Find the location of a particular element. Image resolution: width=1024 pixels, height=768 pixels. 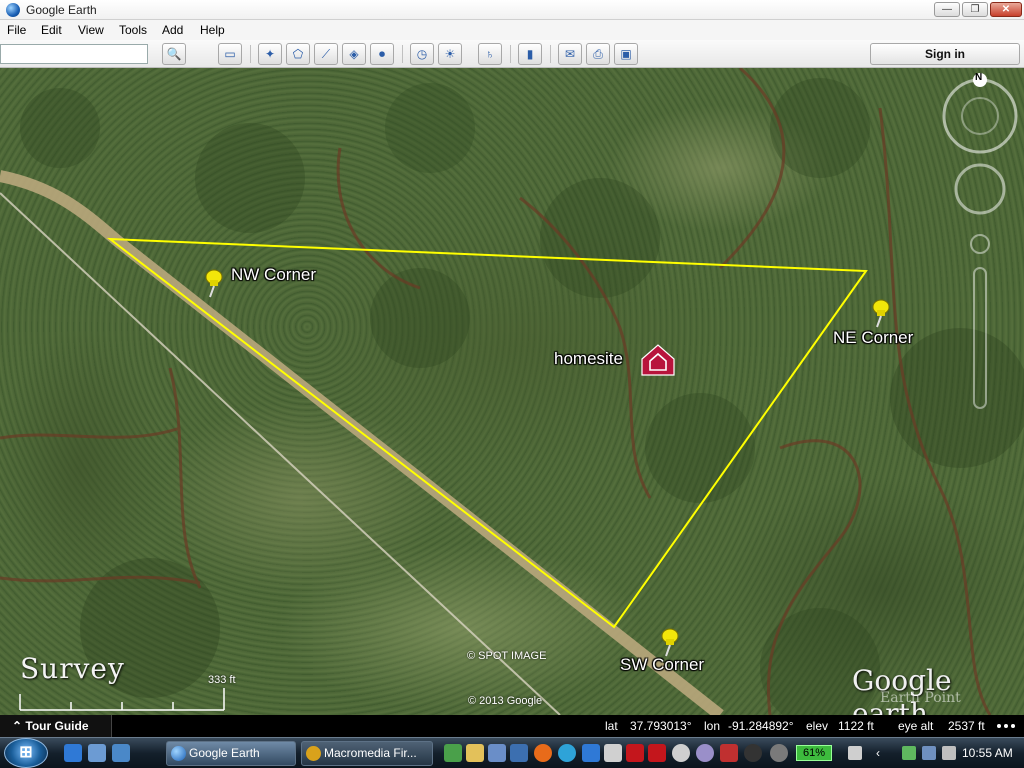

sign-in-button: Sign in is located at coordinates (945, 54).